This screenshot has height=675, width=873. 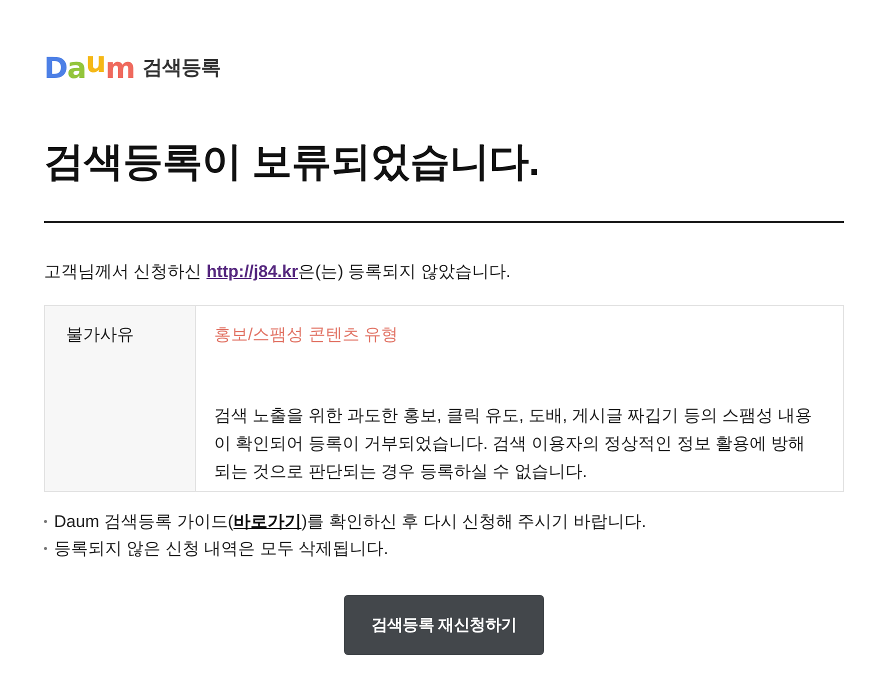 What do you see at coordinates (181, 68) in the screenshot?
I see `service-name: 검색등록` at bounding box center [181, 68].